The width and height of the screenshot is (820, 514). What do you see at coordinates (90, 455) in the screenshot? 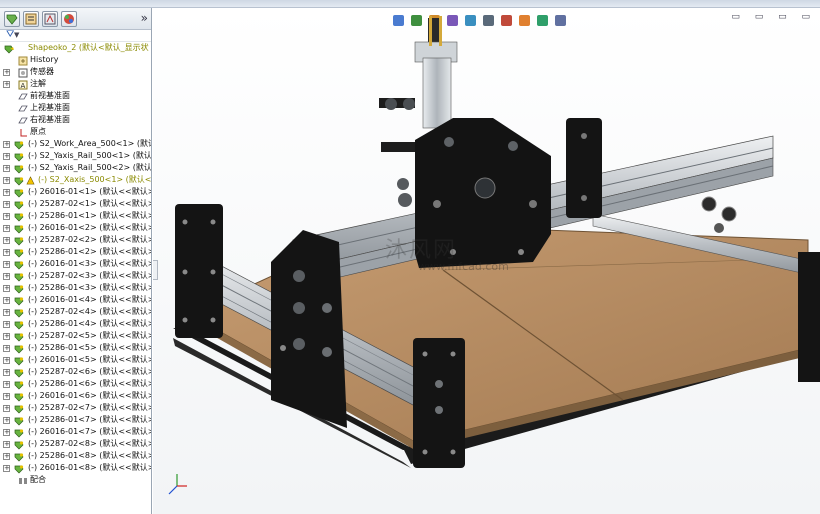
I see `tree-item-label: (-) 25286-01<8> (默认<<默认>` at bounding box center [90, 455].